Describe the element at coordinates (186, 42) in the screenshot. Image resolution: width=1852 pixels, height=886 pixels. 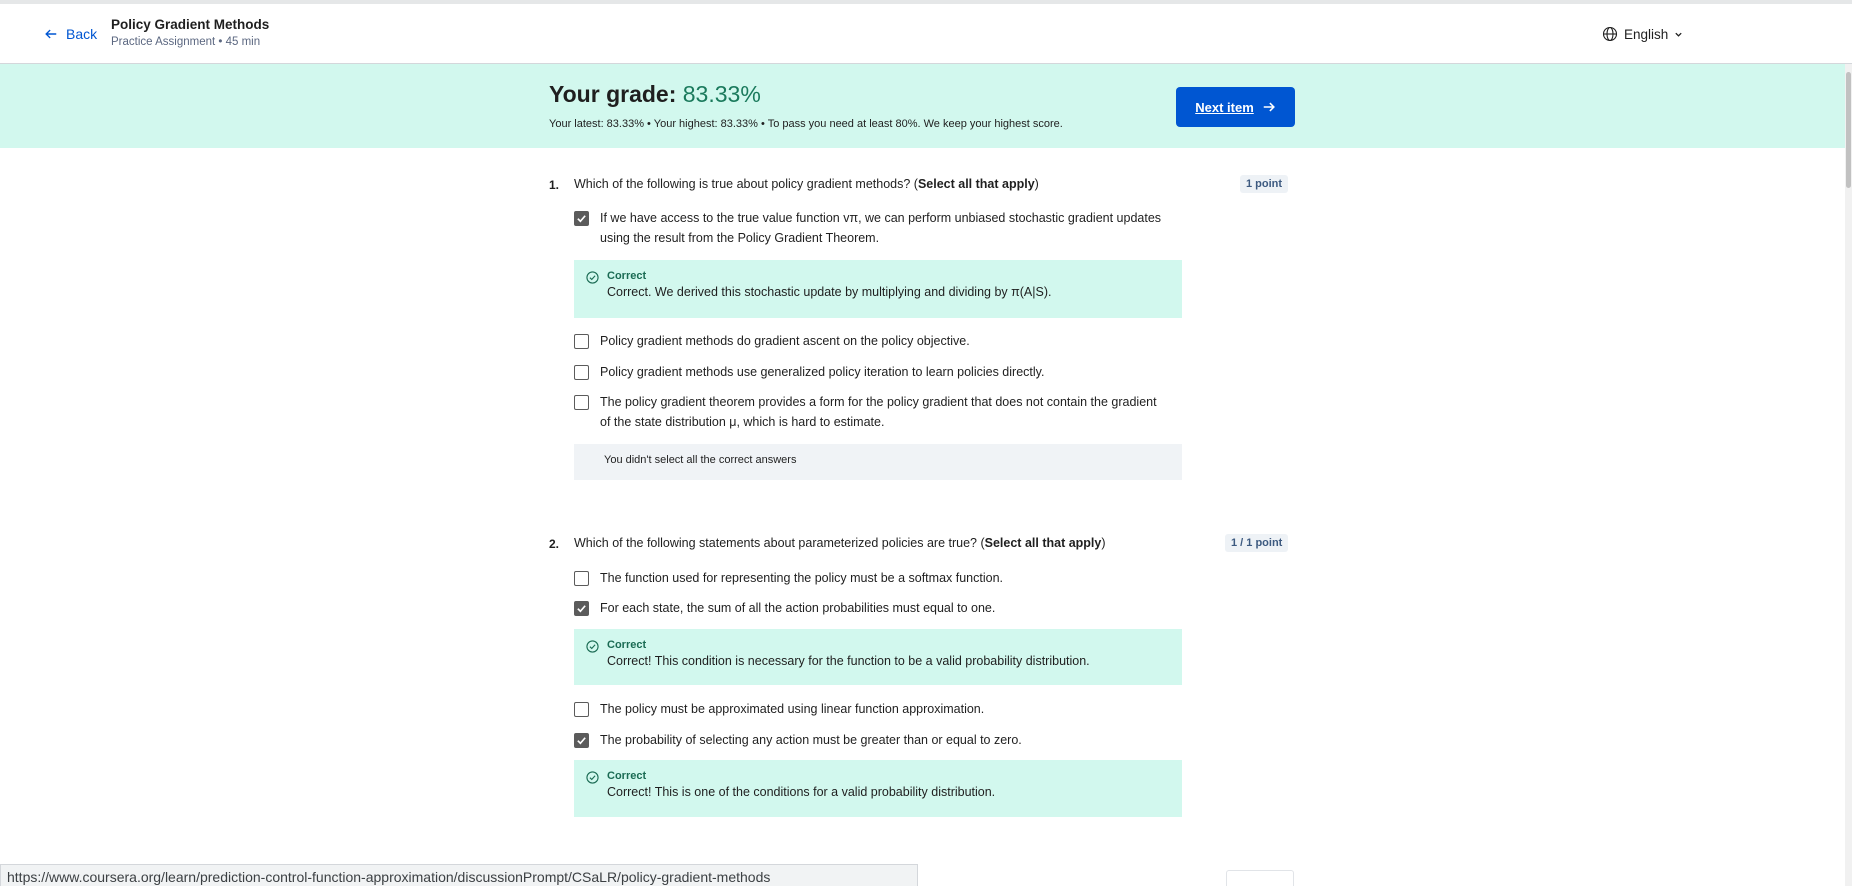
I see `assignment-subtitle: Practice Assignment • 45 min` at that location.